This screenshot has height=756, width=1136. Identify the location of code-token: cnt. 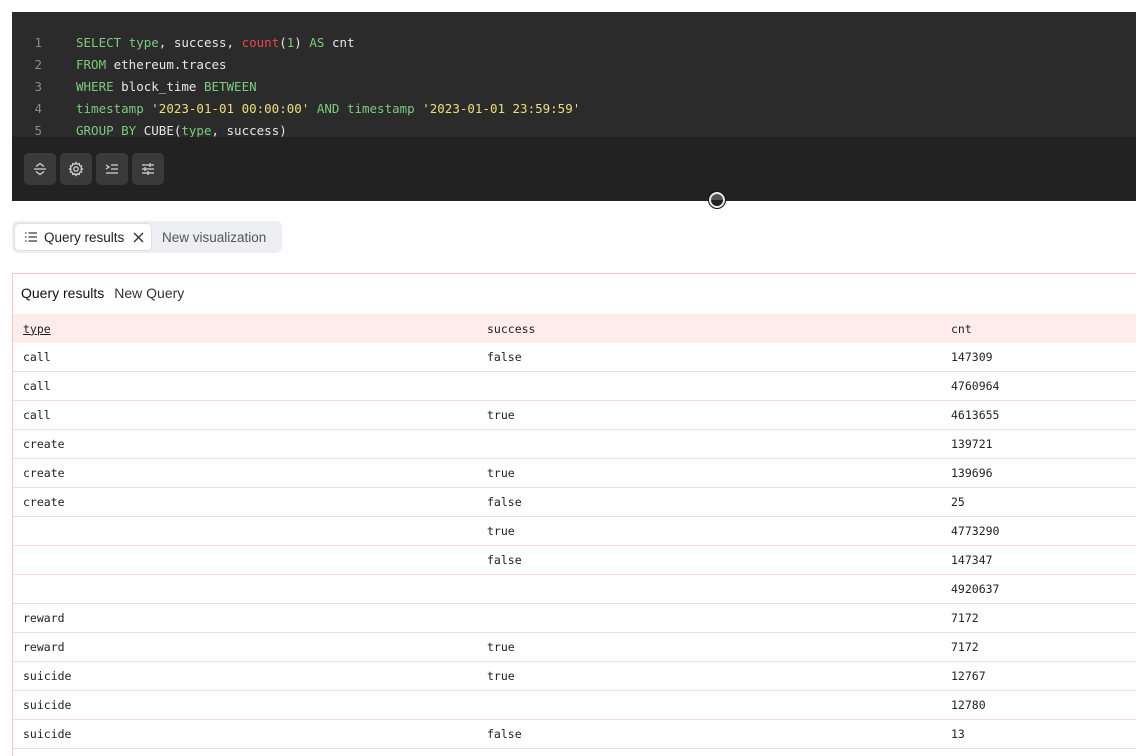
(339, 42).